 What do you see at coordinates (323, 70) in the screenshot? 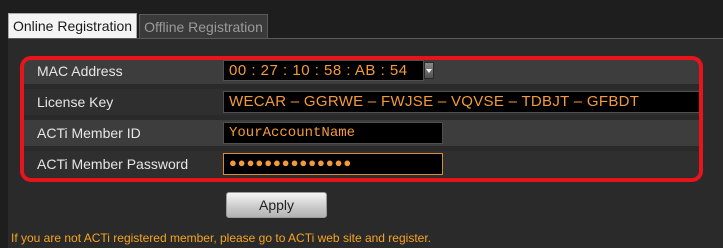
I see `mac-address-select: 00 : 27 : 10 : 58 : AB : 54` at bounding box center [323, 70].